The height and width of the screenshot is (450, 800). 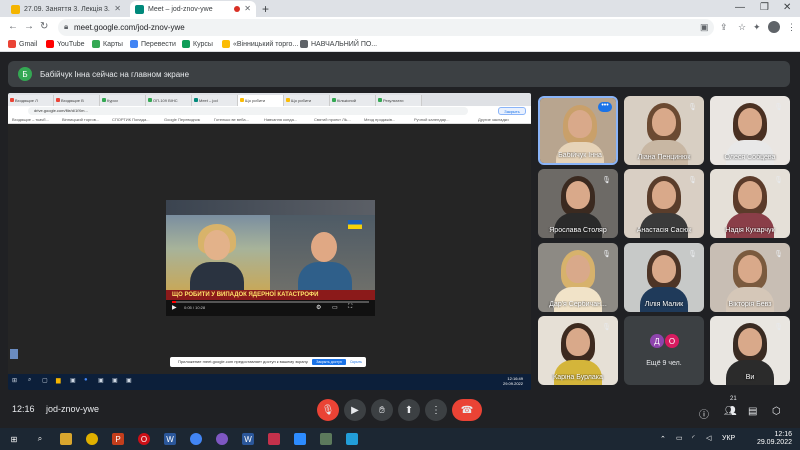 What do you see at coordinates (757, 27) in the screenshot?
I see `extensions-icon: ✦` at bounding box center [757, 27].